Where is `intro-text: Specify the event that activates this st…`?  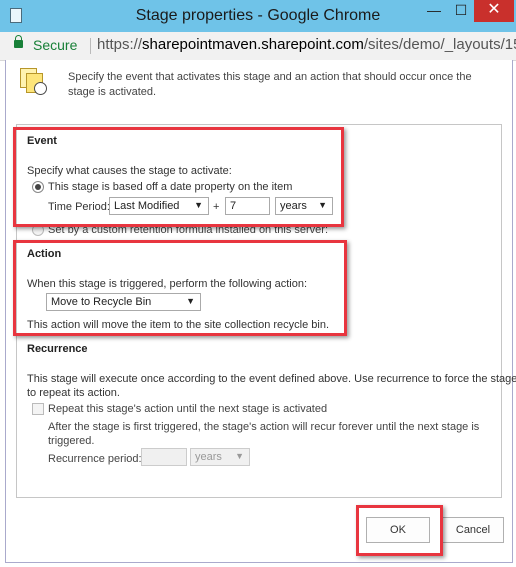 intro-text: Specify the event that activates this st… is located at coordinates (270, 84).